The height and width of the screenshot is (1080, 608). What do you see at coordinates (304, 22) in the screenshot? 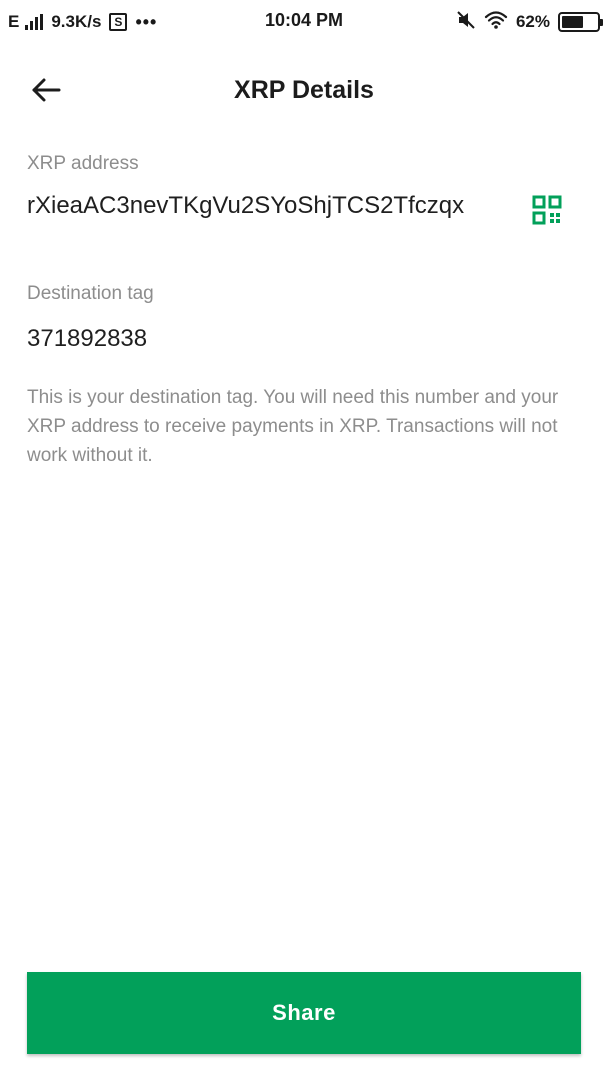
I see `status-bar: E 9.3K/s S ••• 10:04 PM 62%` at bounding box center [304, 22].